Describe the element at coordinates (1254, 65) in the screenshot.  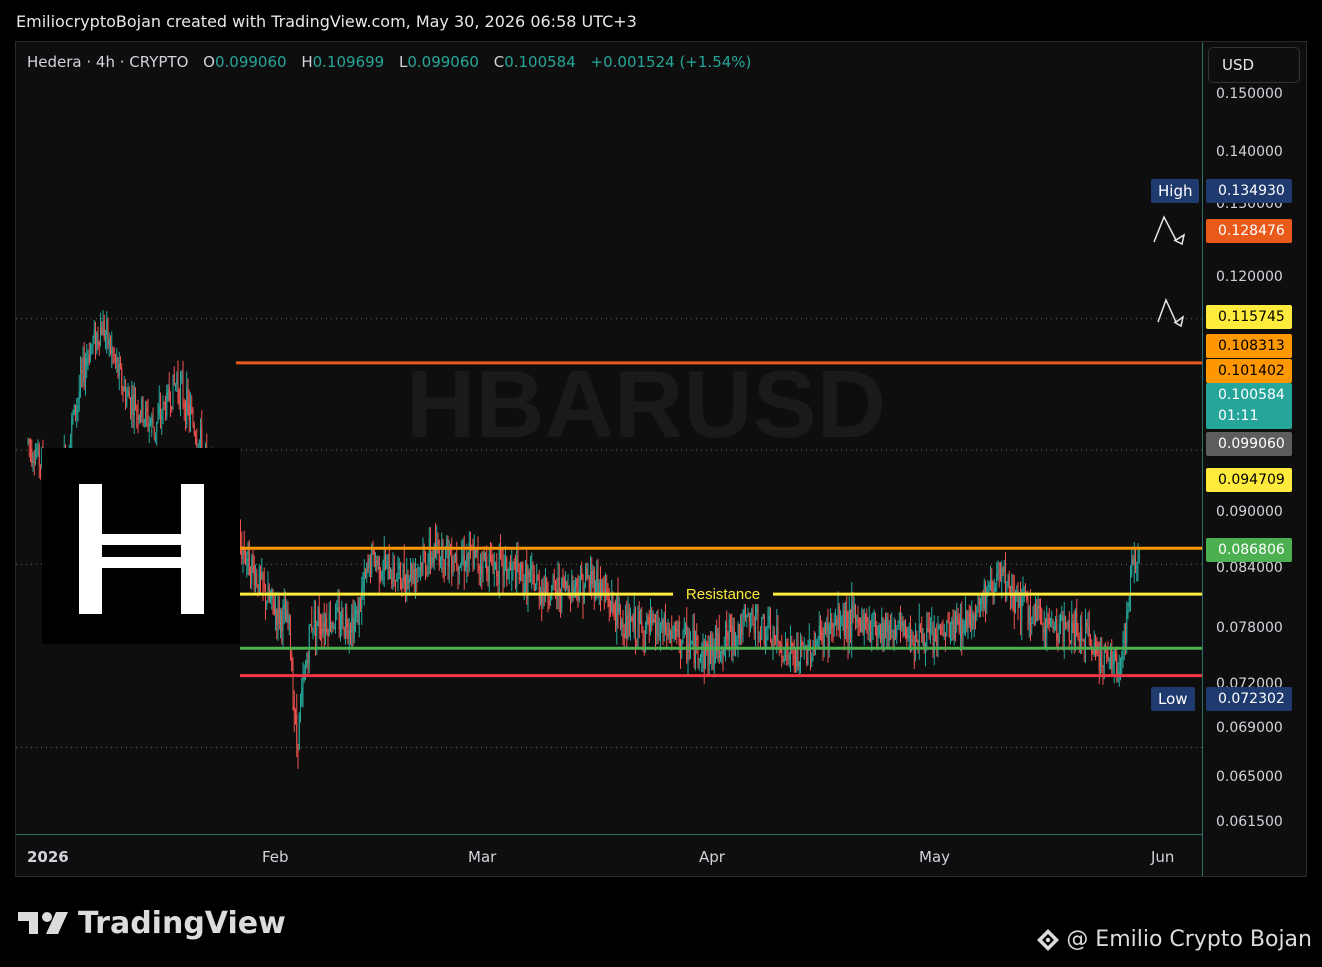
I see `currency-button: USD` at that location.